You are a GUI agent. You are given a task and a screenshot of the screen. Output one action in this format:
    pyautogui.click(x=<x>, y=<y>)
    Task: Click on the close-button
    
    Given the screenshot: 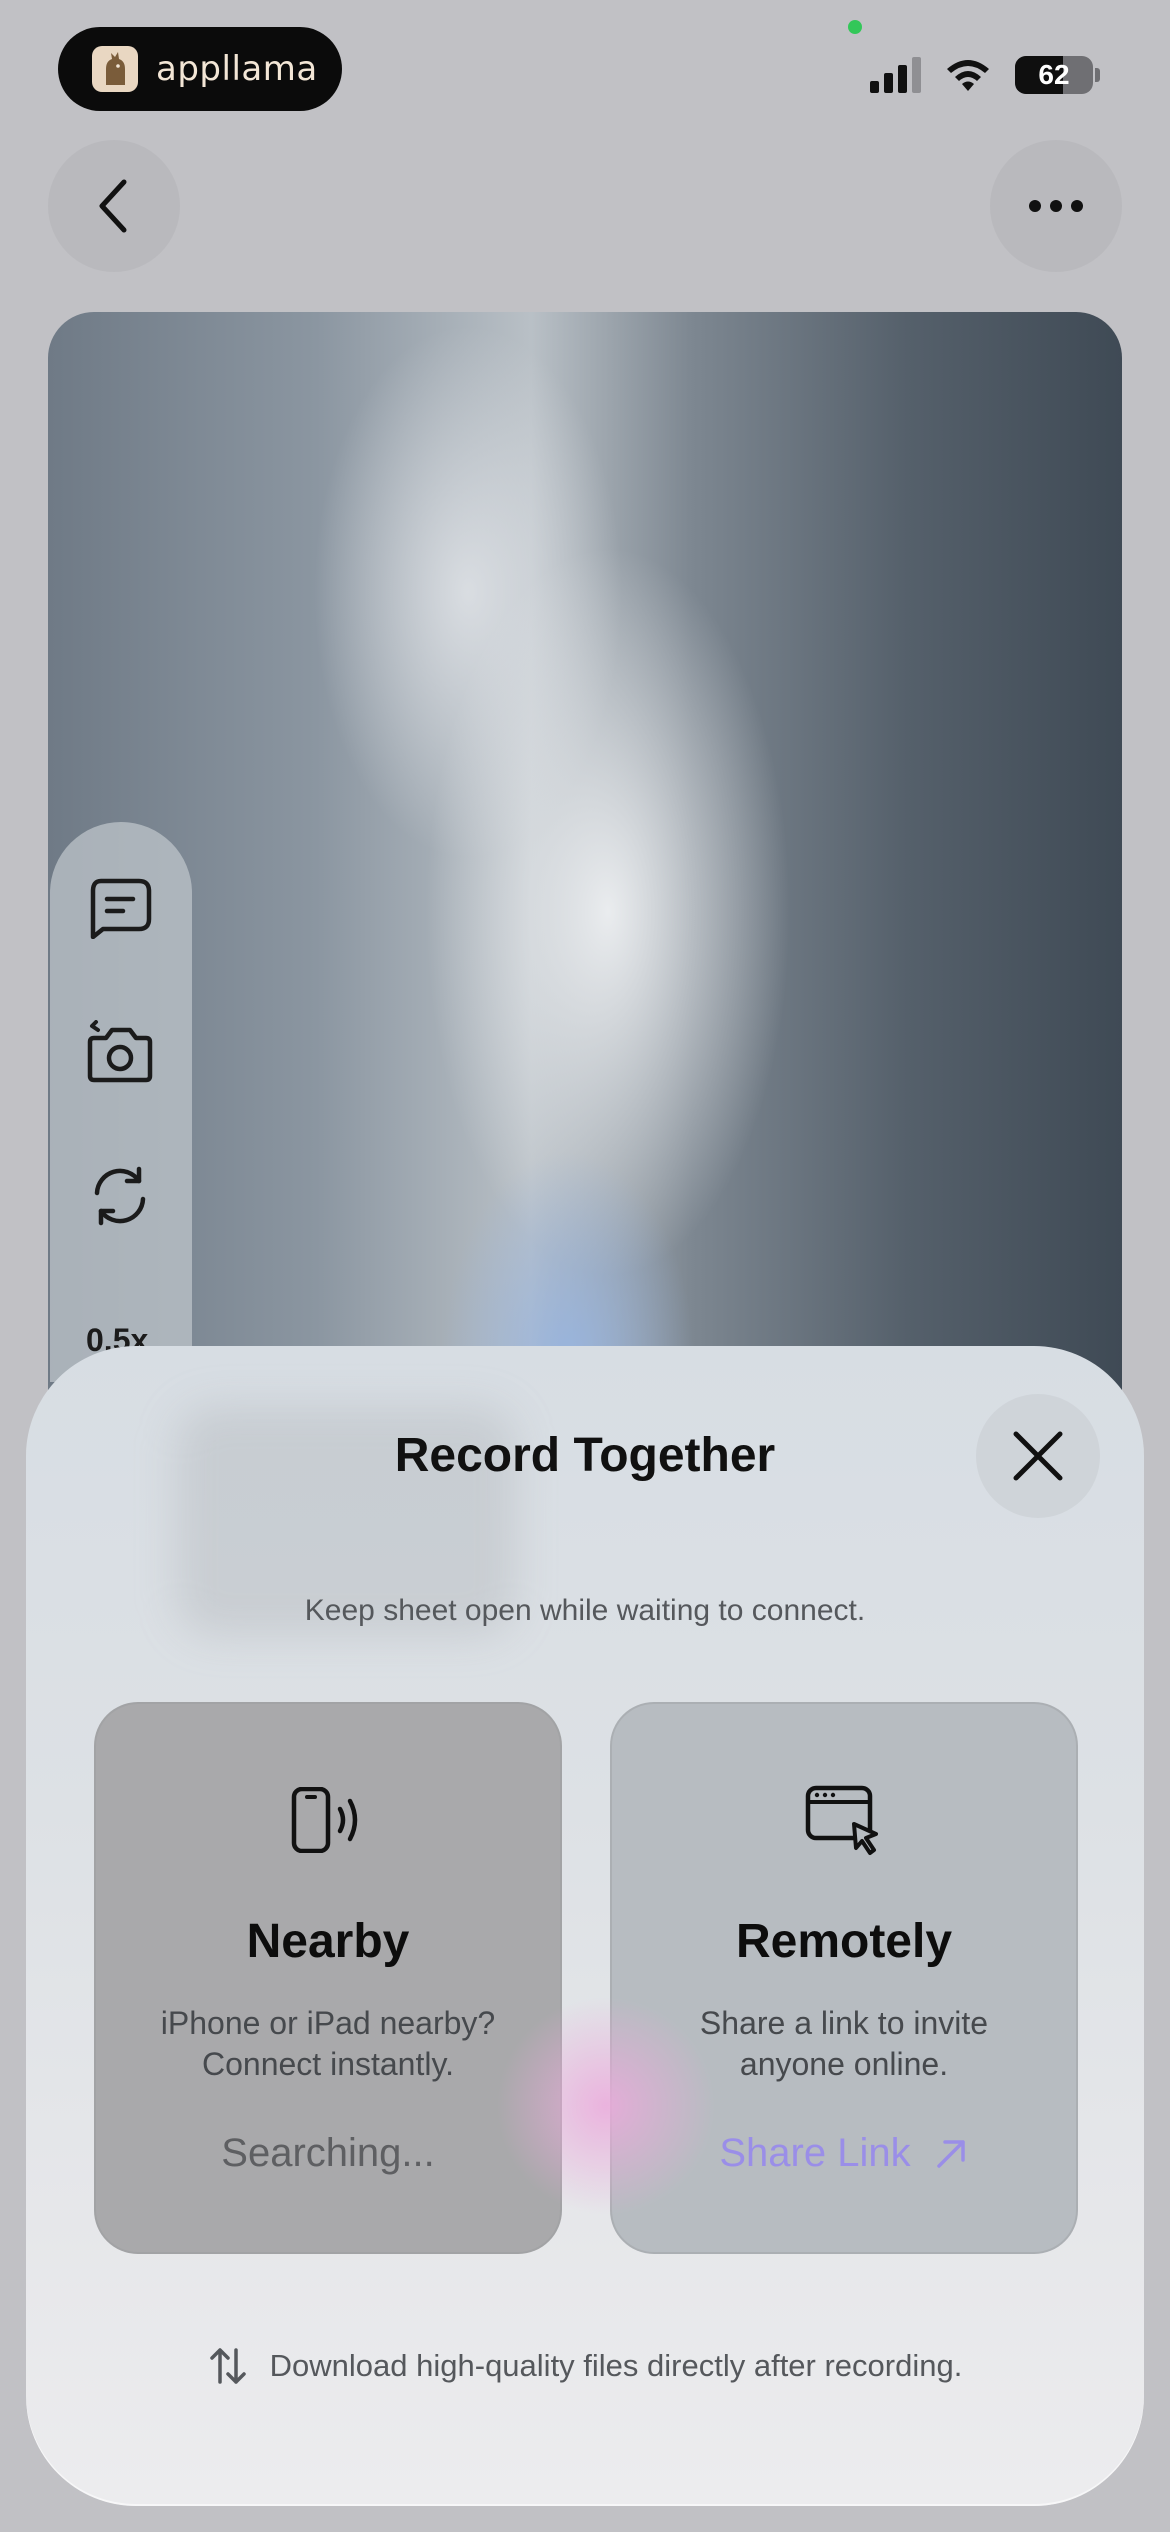 What is the action you would take?
    pyautogui.click(x=1038, y=1456)
    